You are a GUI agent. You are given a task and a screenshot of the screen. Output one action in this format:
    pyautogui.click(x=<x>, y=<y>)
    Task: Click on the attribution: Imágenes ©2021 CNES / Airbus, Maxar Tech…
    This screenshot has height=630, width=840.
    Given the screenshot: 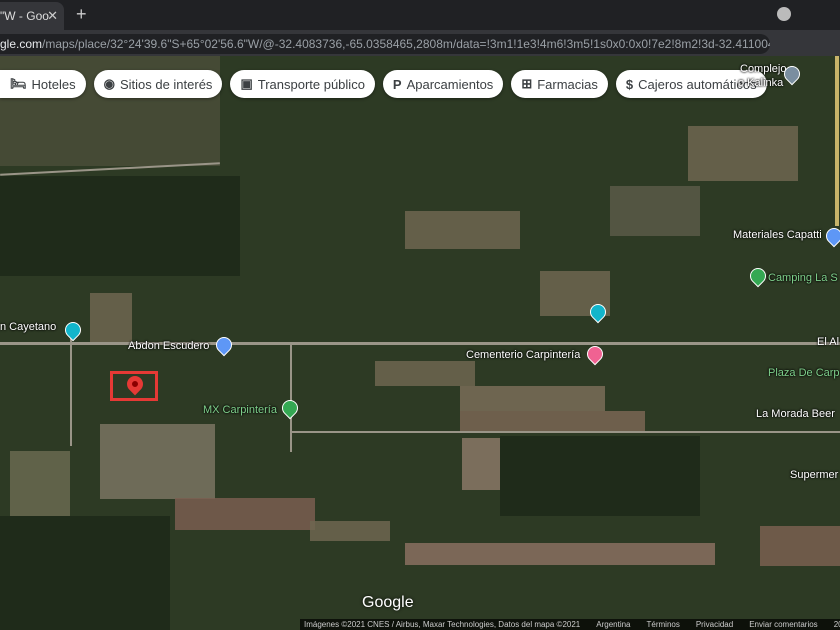 What is the action you would take?
    pyautogui.click(x=442, y=624)
    